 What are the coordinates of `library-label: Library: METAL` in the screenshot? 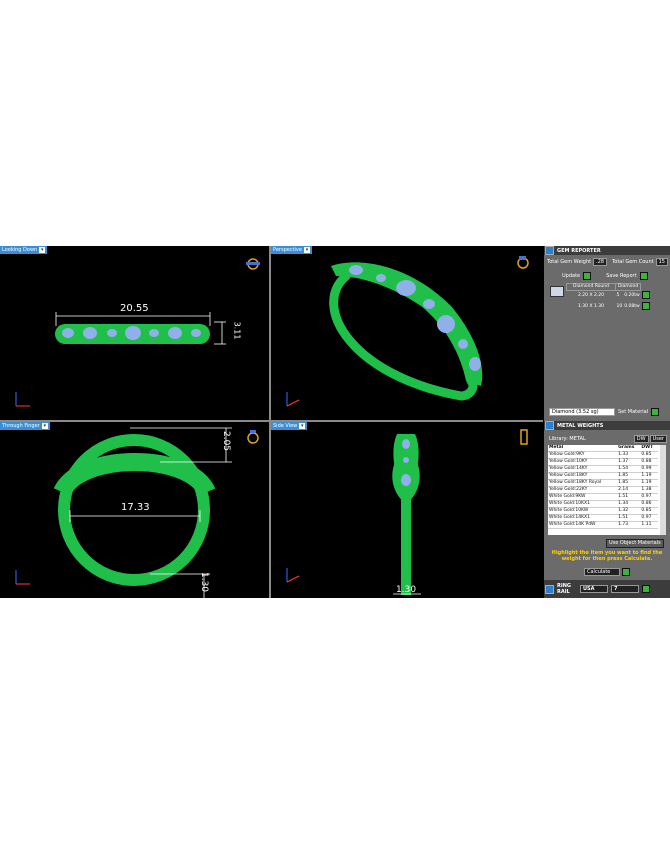 It's located at (567, 439).